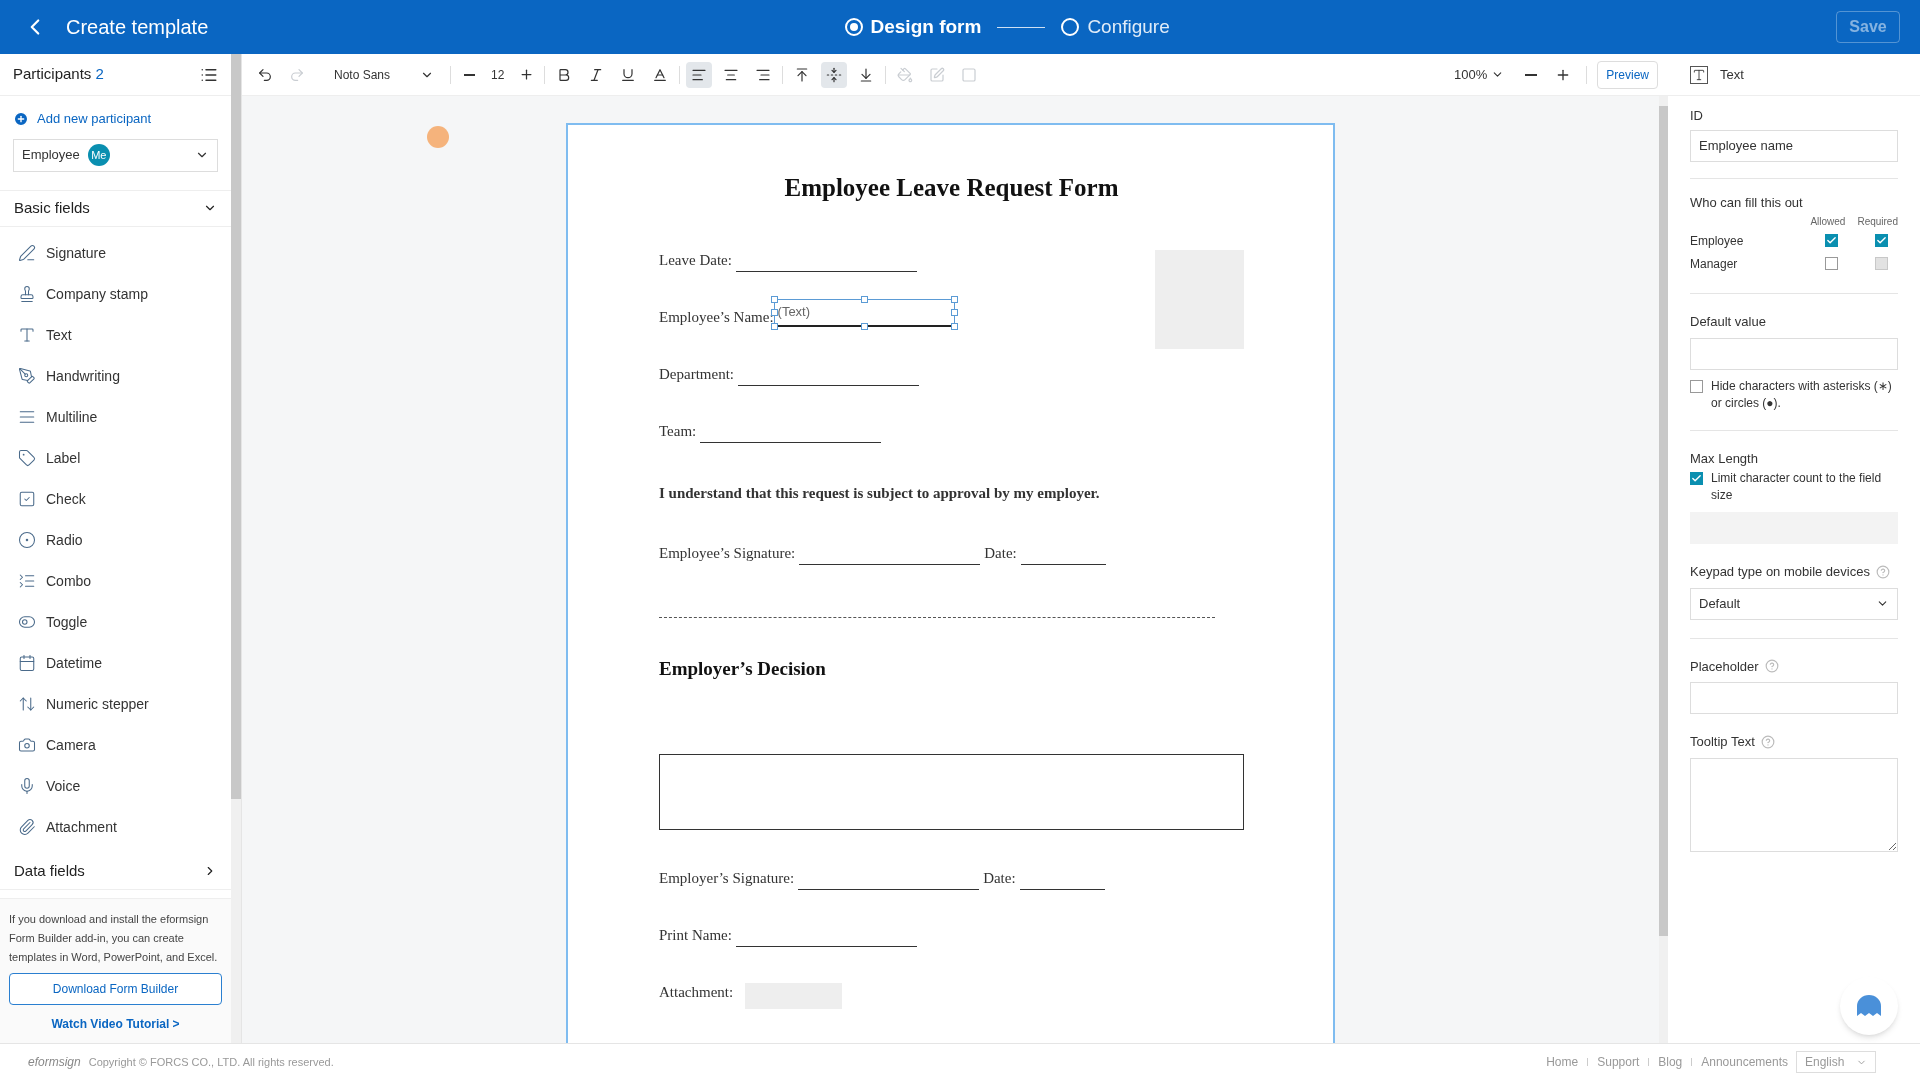  I want to click on field-item: Numeric stepper, so click(116, 704).